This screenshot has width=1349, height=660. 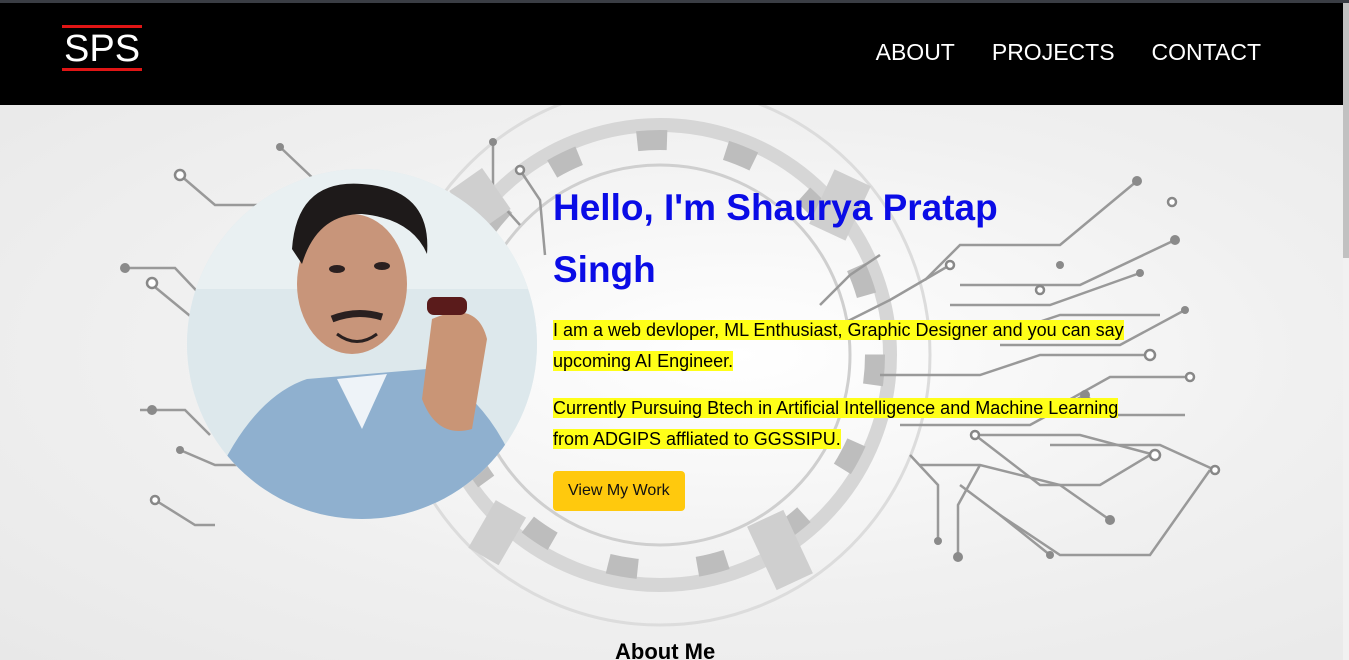 I want to click on nav-link-contact: CONTACT, so click(x=1206, y=52).